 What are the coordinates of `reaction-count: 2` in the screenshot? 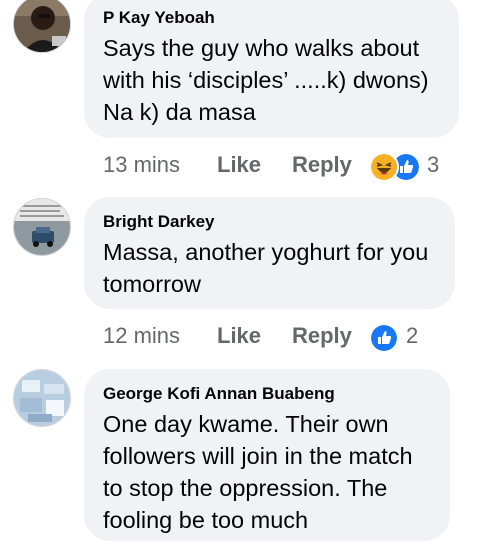 It's located at (412, 336).